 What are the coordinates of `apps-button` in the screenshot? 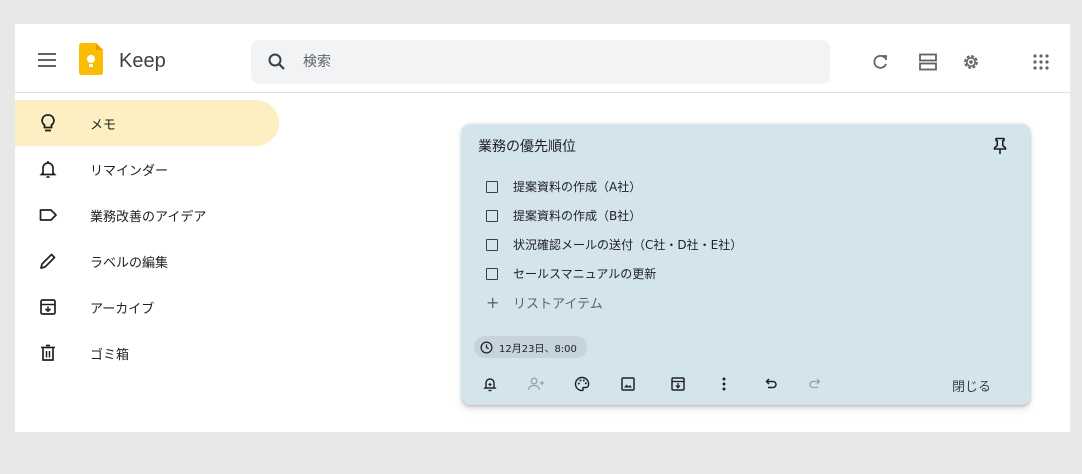 It's located at (1041, 62).